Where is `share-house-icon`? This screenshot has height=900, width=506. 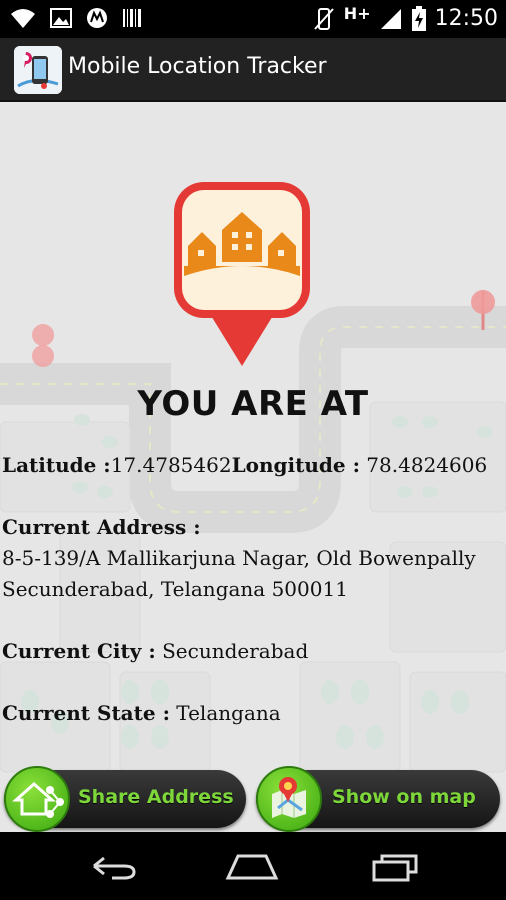 share-house-icon is located at coordinates (38, 799).